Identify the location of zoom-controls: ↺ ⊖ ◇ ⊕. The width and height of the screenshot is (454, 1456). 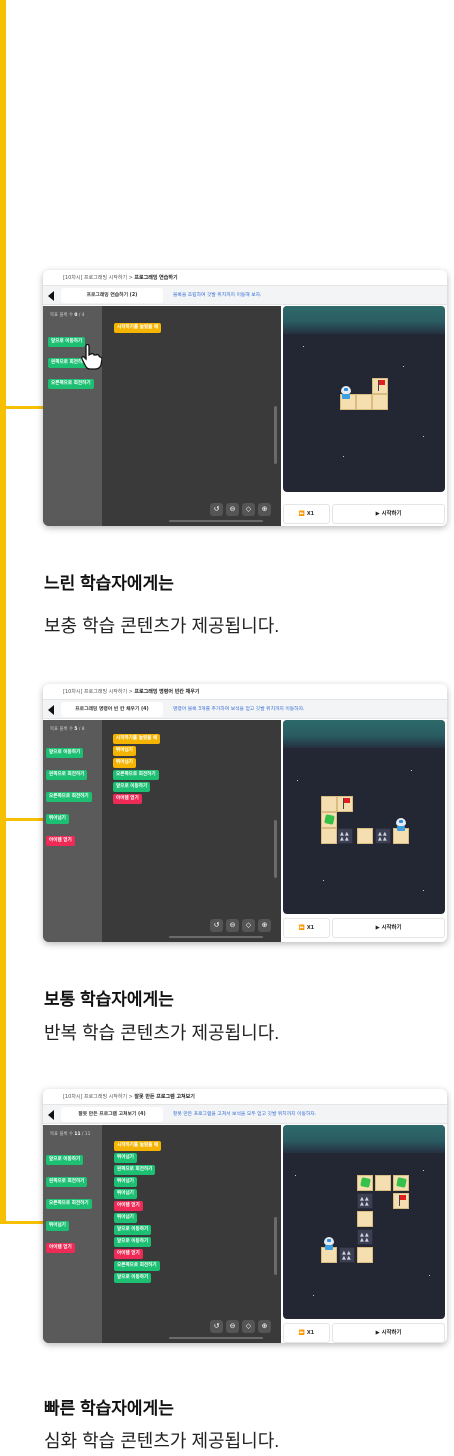
(240, 925).